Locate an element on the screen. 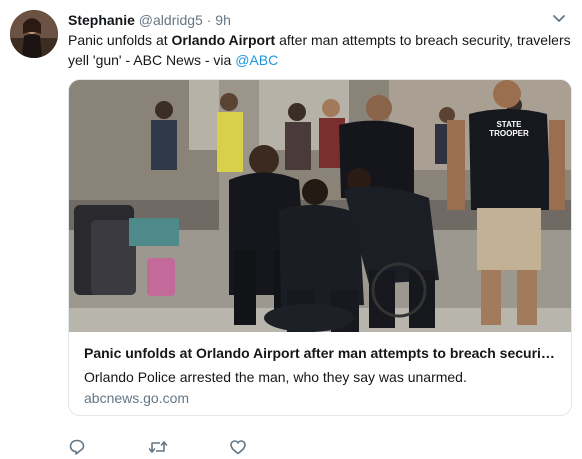 Image resolution: width=582 pixels, height=459 pixels. avatar-image is located at coordinates (34, 34).